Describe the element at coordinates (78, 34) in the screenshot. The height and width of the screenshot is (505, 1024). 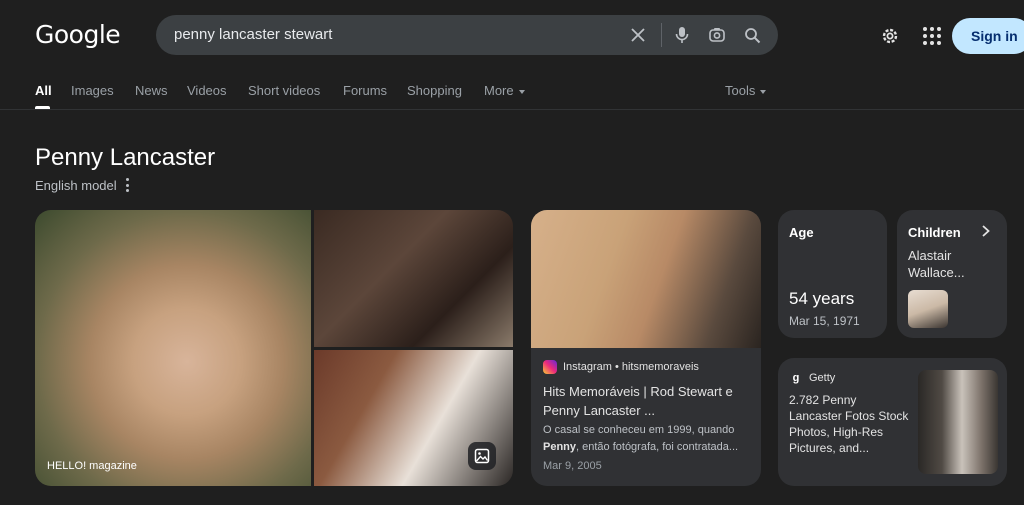
I see `google-logo: Google` at that location.